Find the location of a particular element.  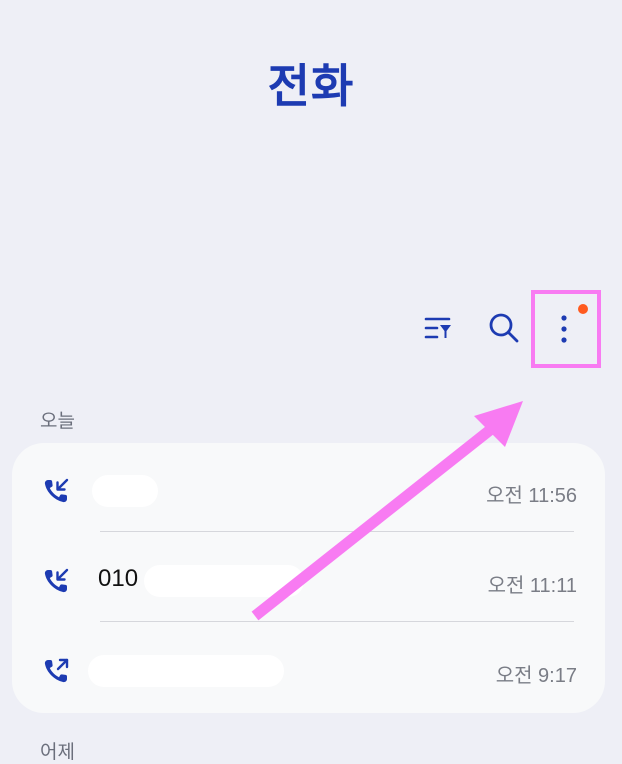

annotation-arrow is located at coordinates (387, 511).